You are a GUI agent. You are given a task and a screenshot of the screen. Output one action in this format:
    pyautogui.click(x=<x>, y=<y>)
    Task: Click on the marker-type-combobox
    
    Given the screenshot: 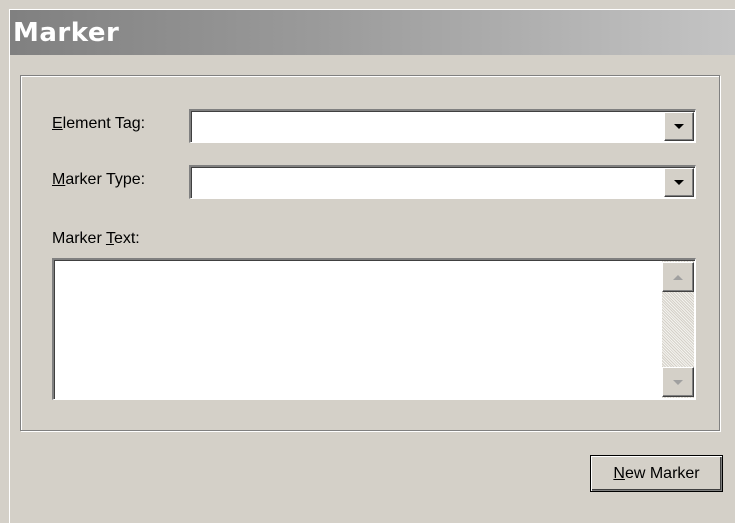 What is the action you would take?
    pyautogui.click(x=442, y=182)
    